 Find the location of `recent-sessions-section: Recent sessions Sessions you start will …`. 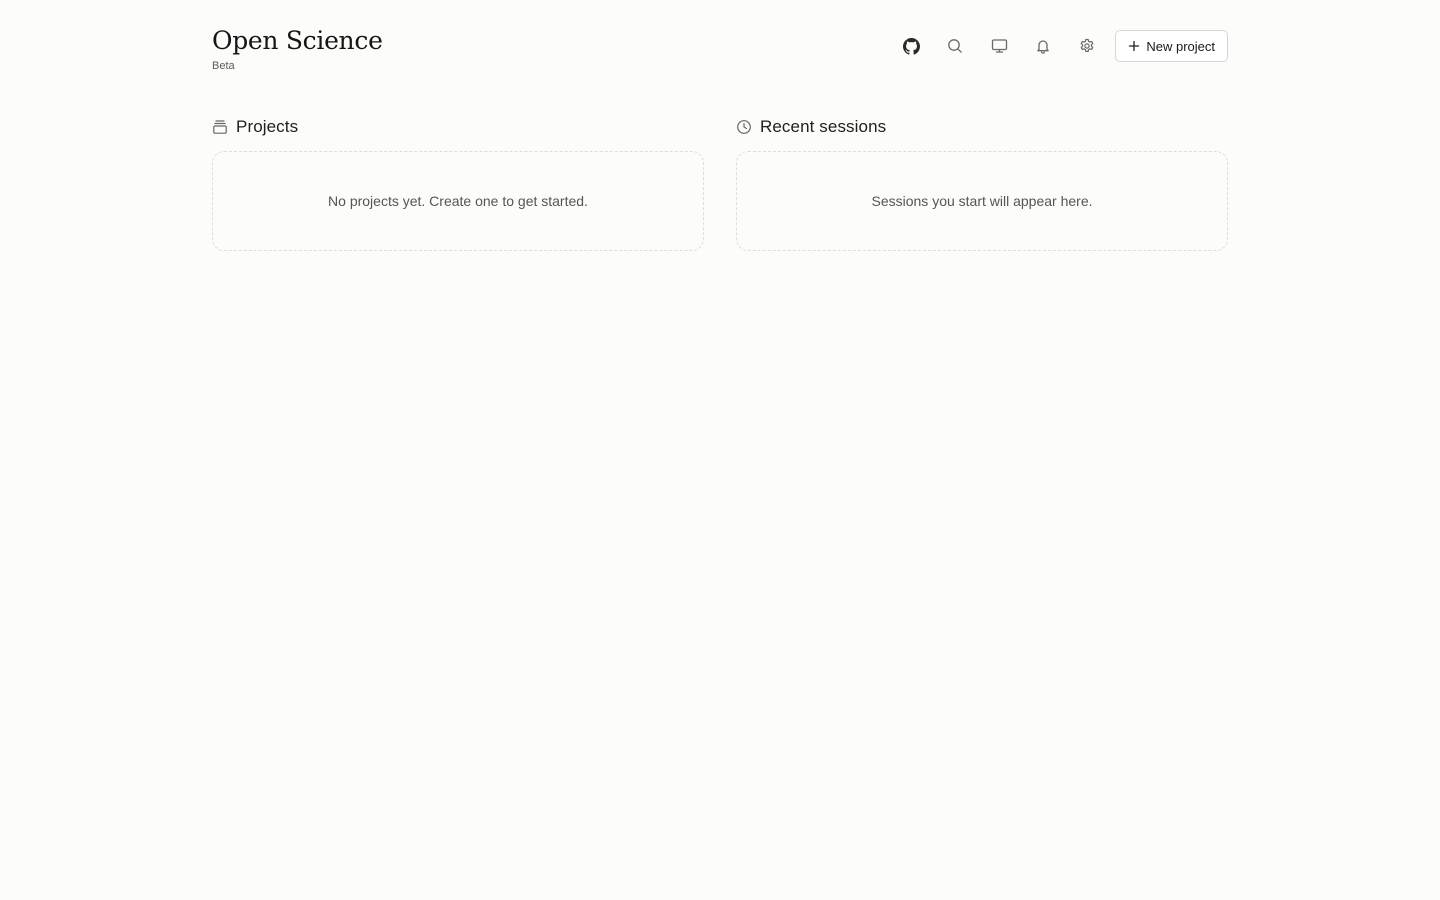

recent-sessions-section: Recent sessions Sessions you start will … is located at coordinates (982, 183).